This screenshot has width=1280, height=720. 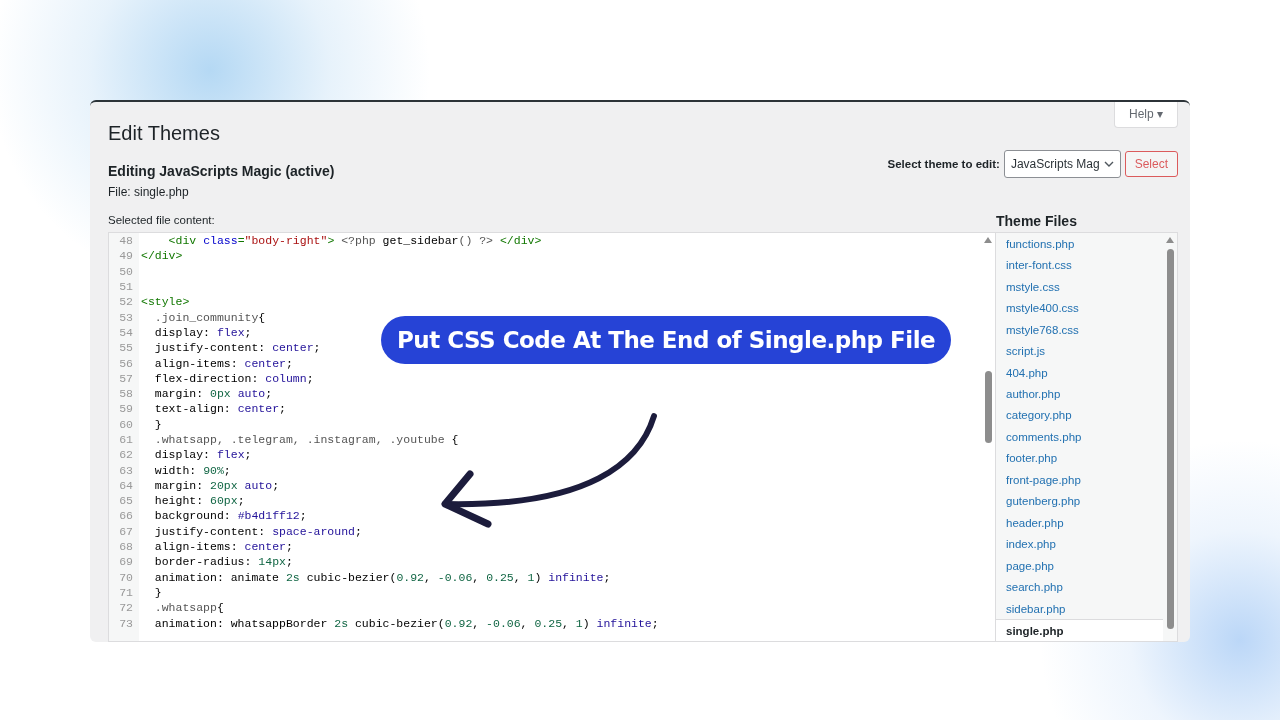 I want to click on theme-select: JavaScripts Mag, so click(x=1062, y=164).